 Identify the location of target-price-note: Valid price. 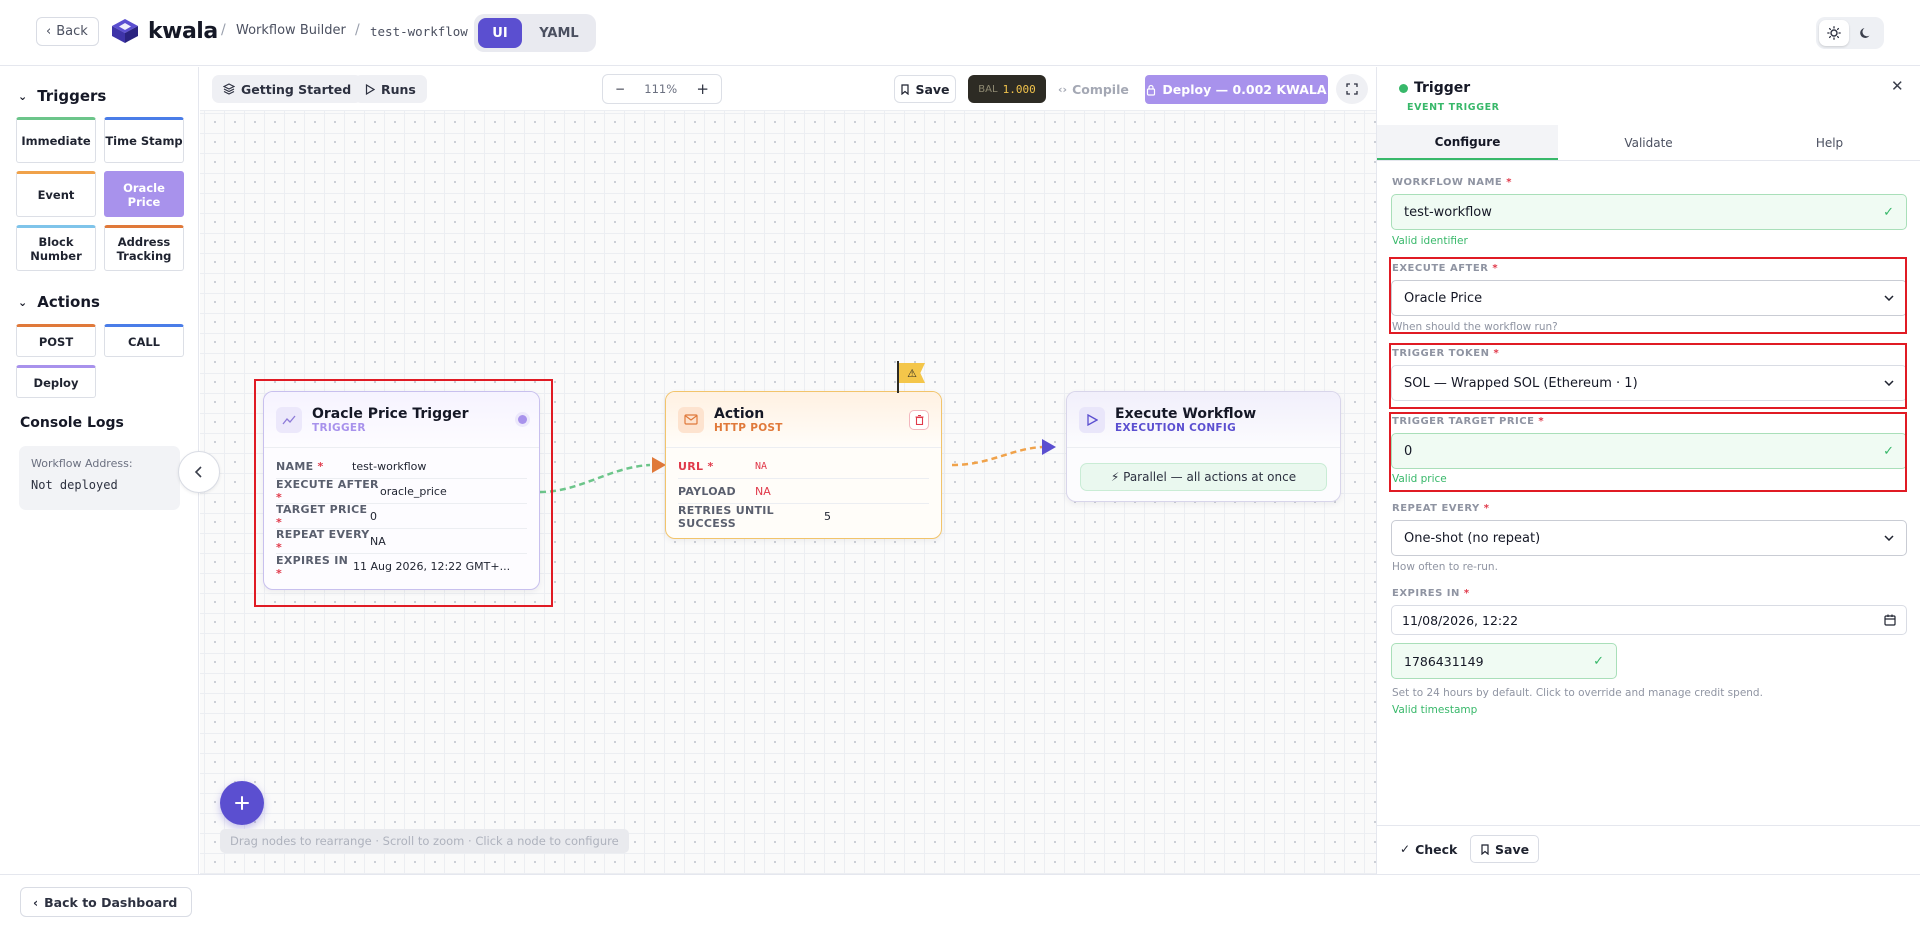
(1419, 479).